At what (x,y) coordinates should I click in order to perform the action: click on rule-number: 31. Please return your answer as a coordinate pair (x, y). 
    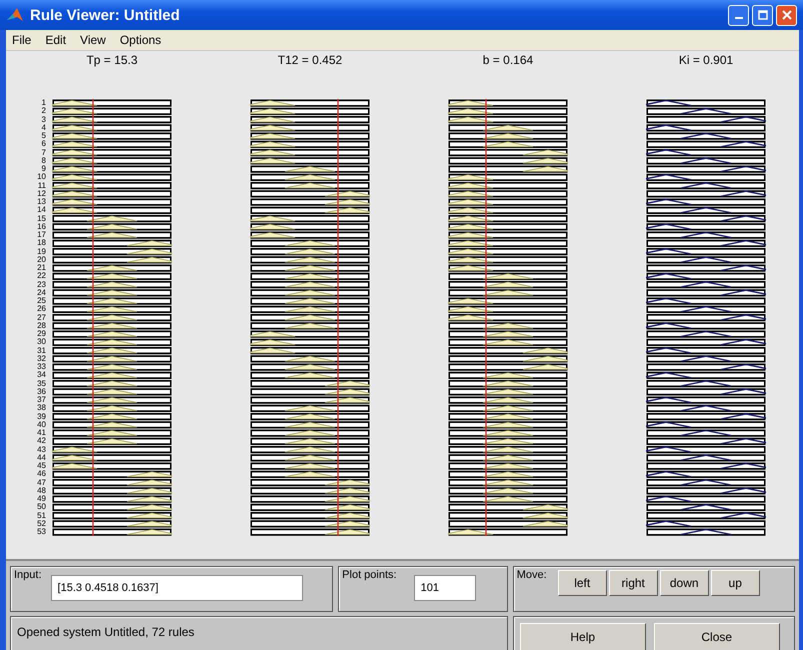
    Looking at the image, I should click on (41, 350).